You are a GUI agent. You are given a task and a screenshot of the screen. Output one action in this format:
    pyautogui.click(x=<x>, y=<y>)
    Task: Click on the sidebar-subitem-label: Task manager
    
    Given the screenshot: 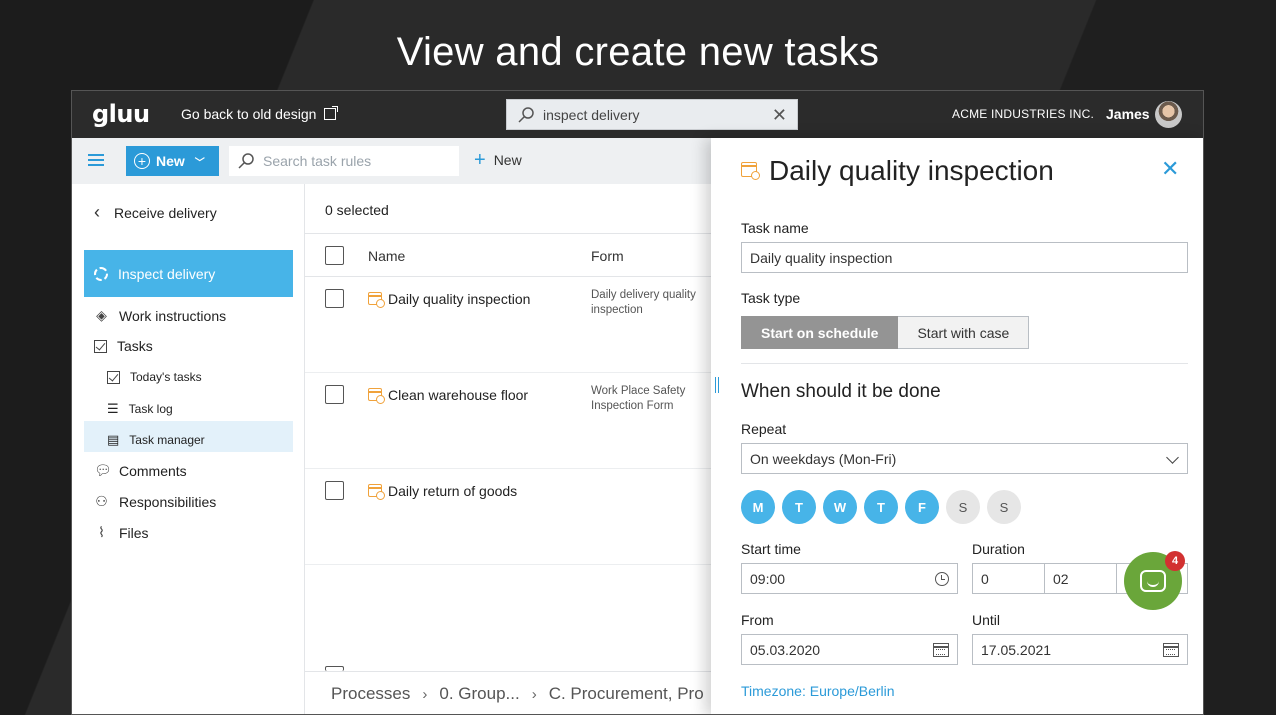 What is the action you would take?
    pyautogui.click(x=167, y=440)
    